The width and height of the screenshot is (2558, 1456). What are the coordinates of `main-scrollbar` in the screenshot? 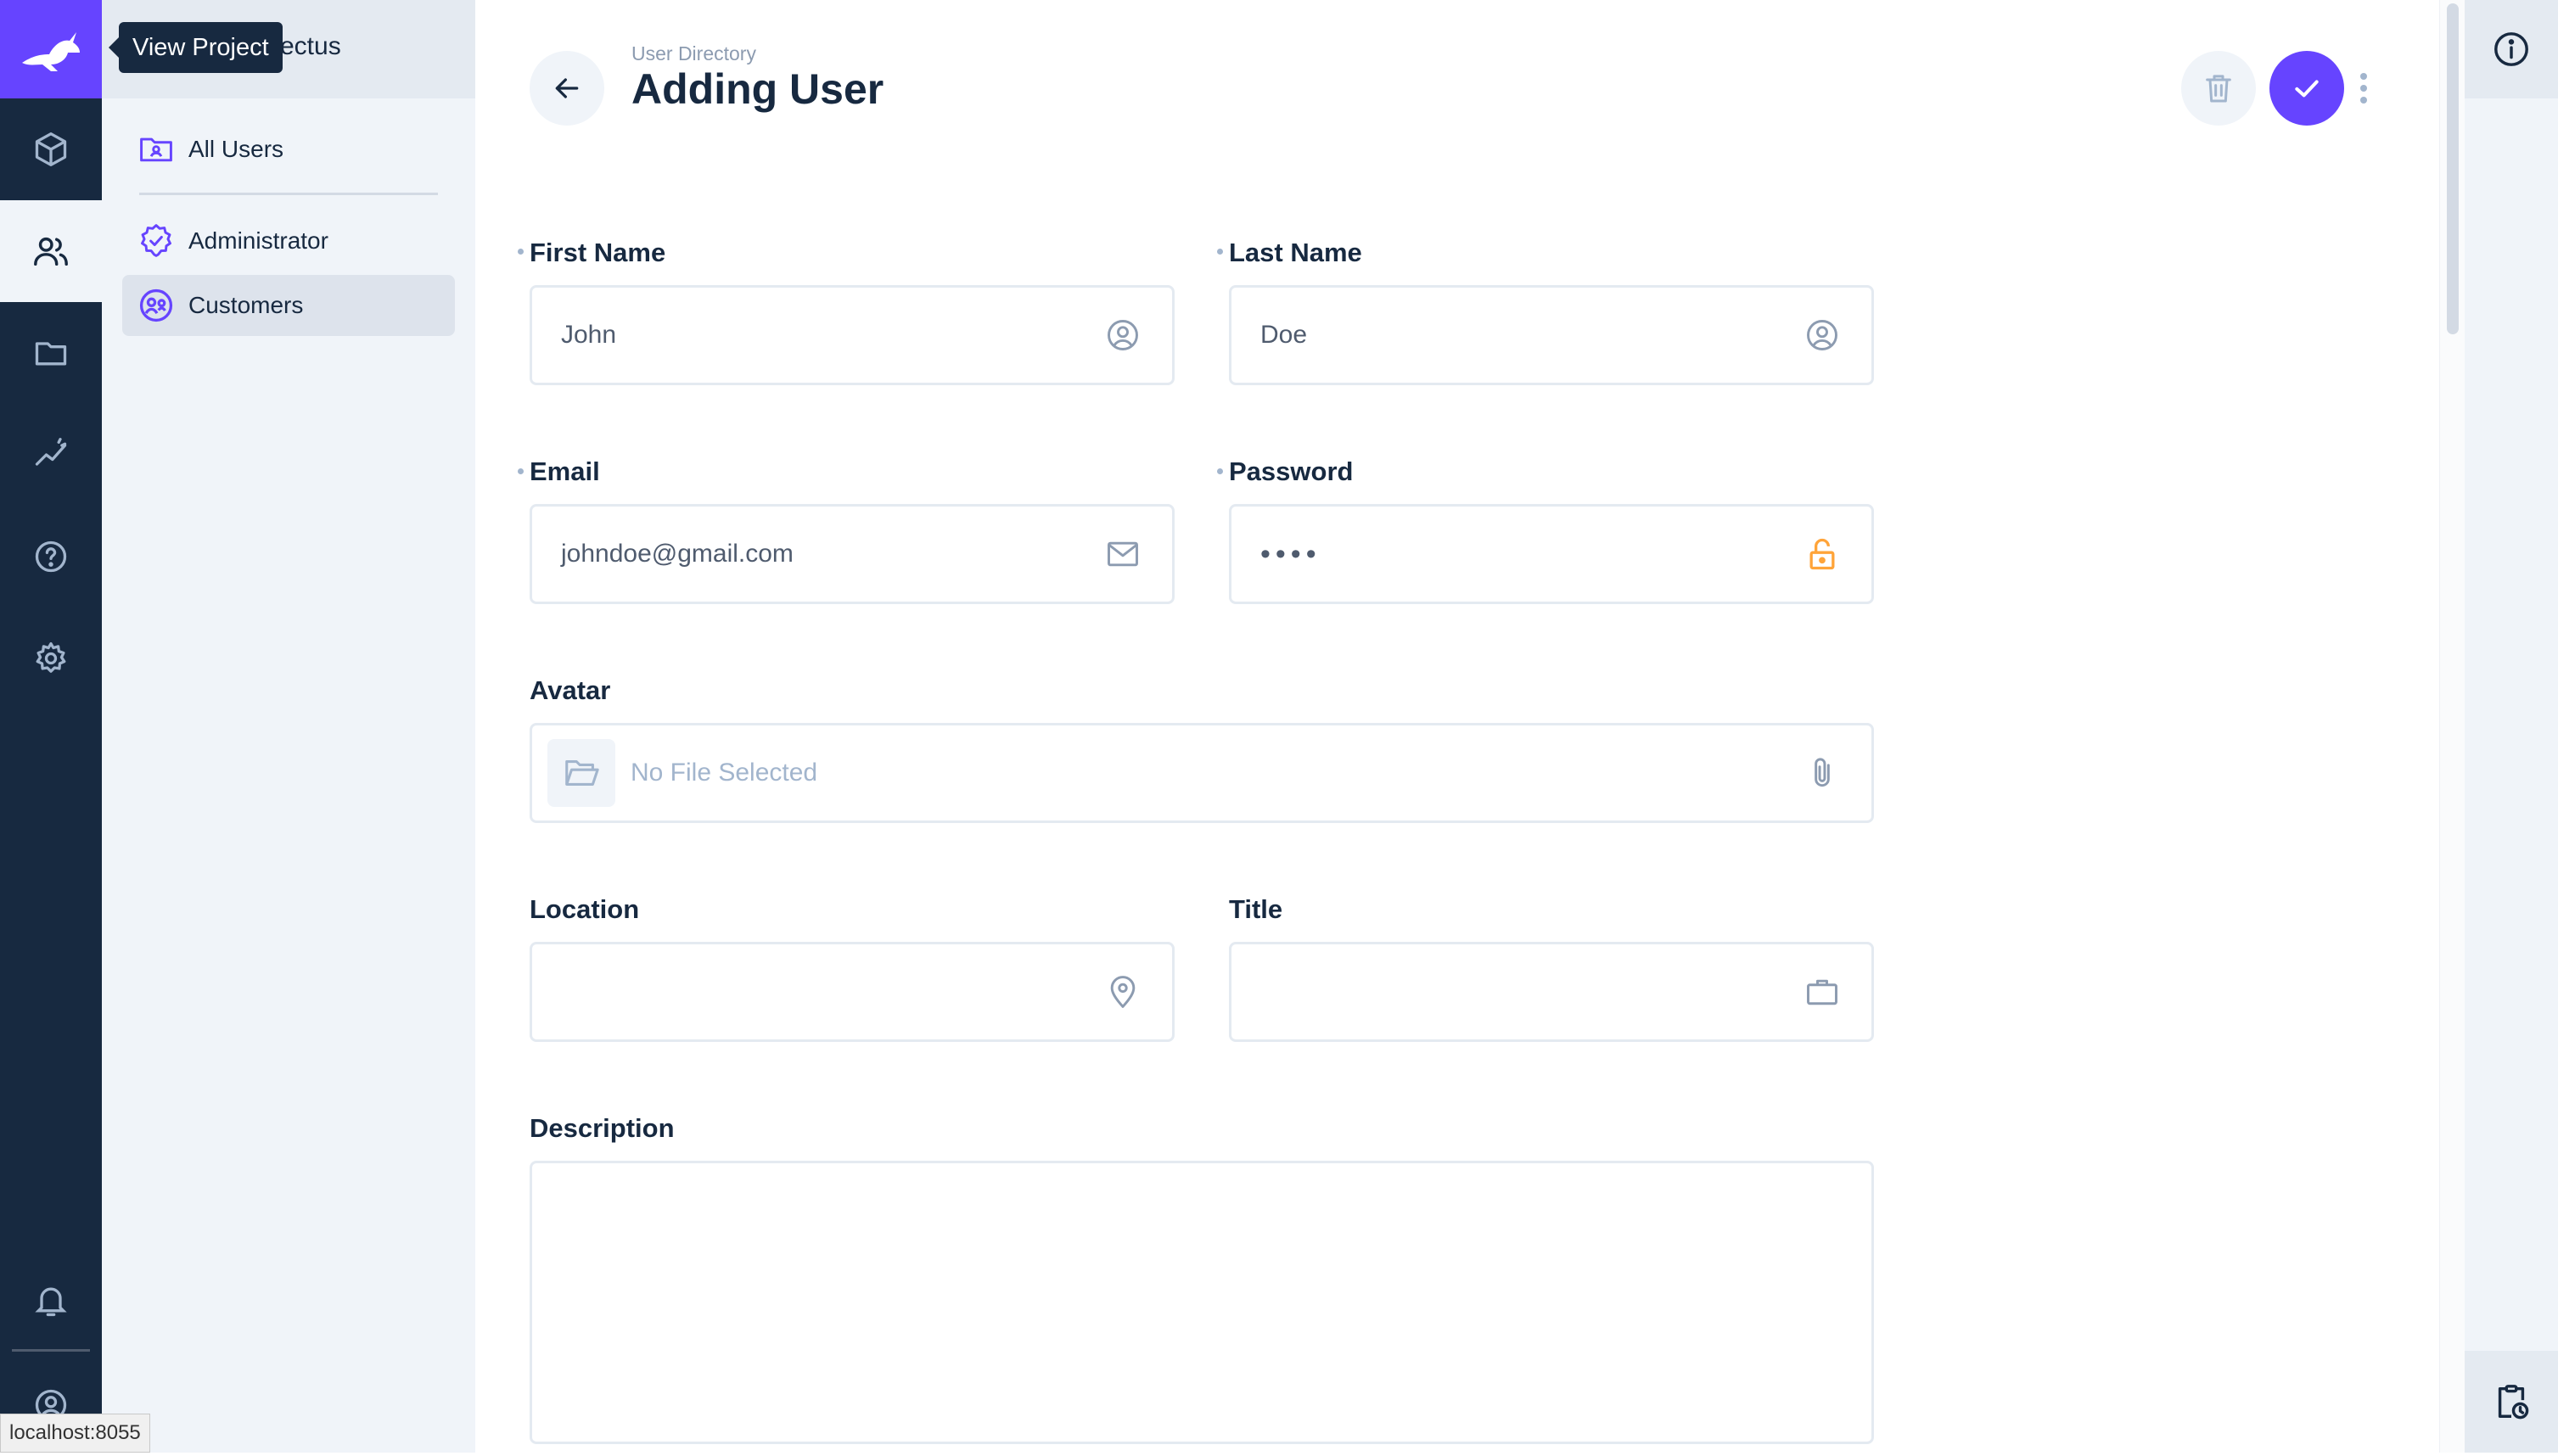 It's located at (2452, 726).